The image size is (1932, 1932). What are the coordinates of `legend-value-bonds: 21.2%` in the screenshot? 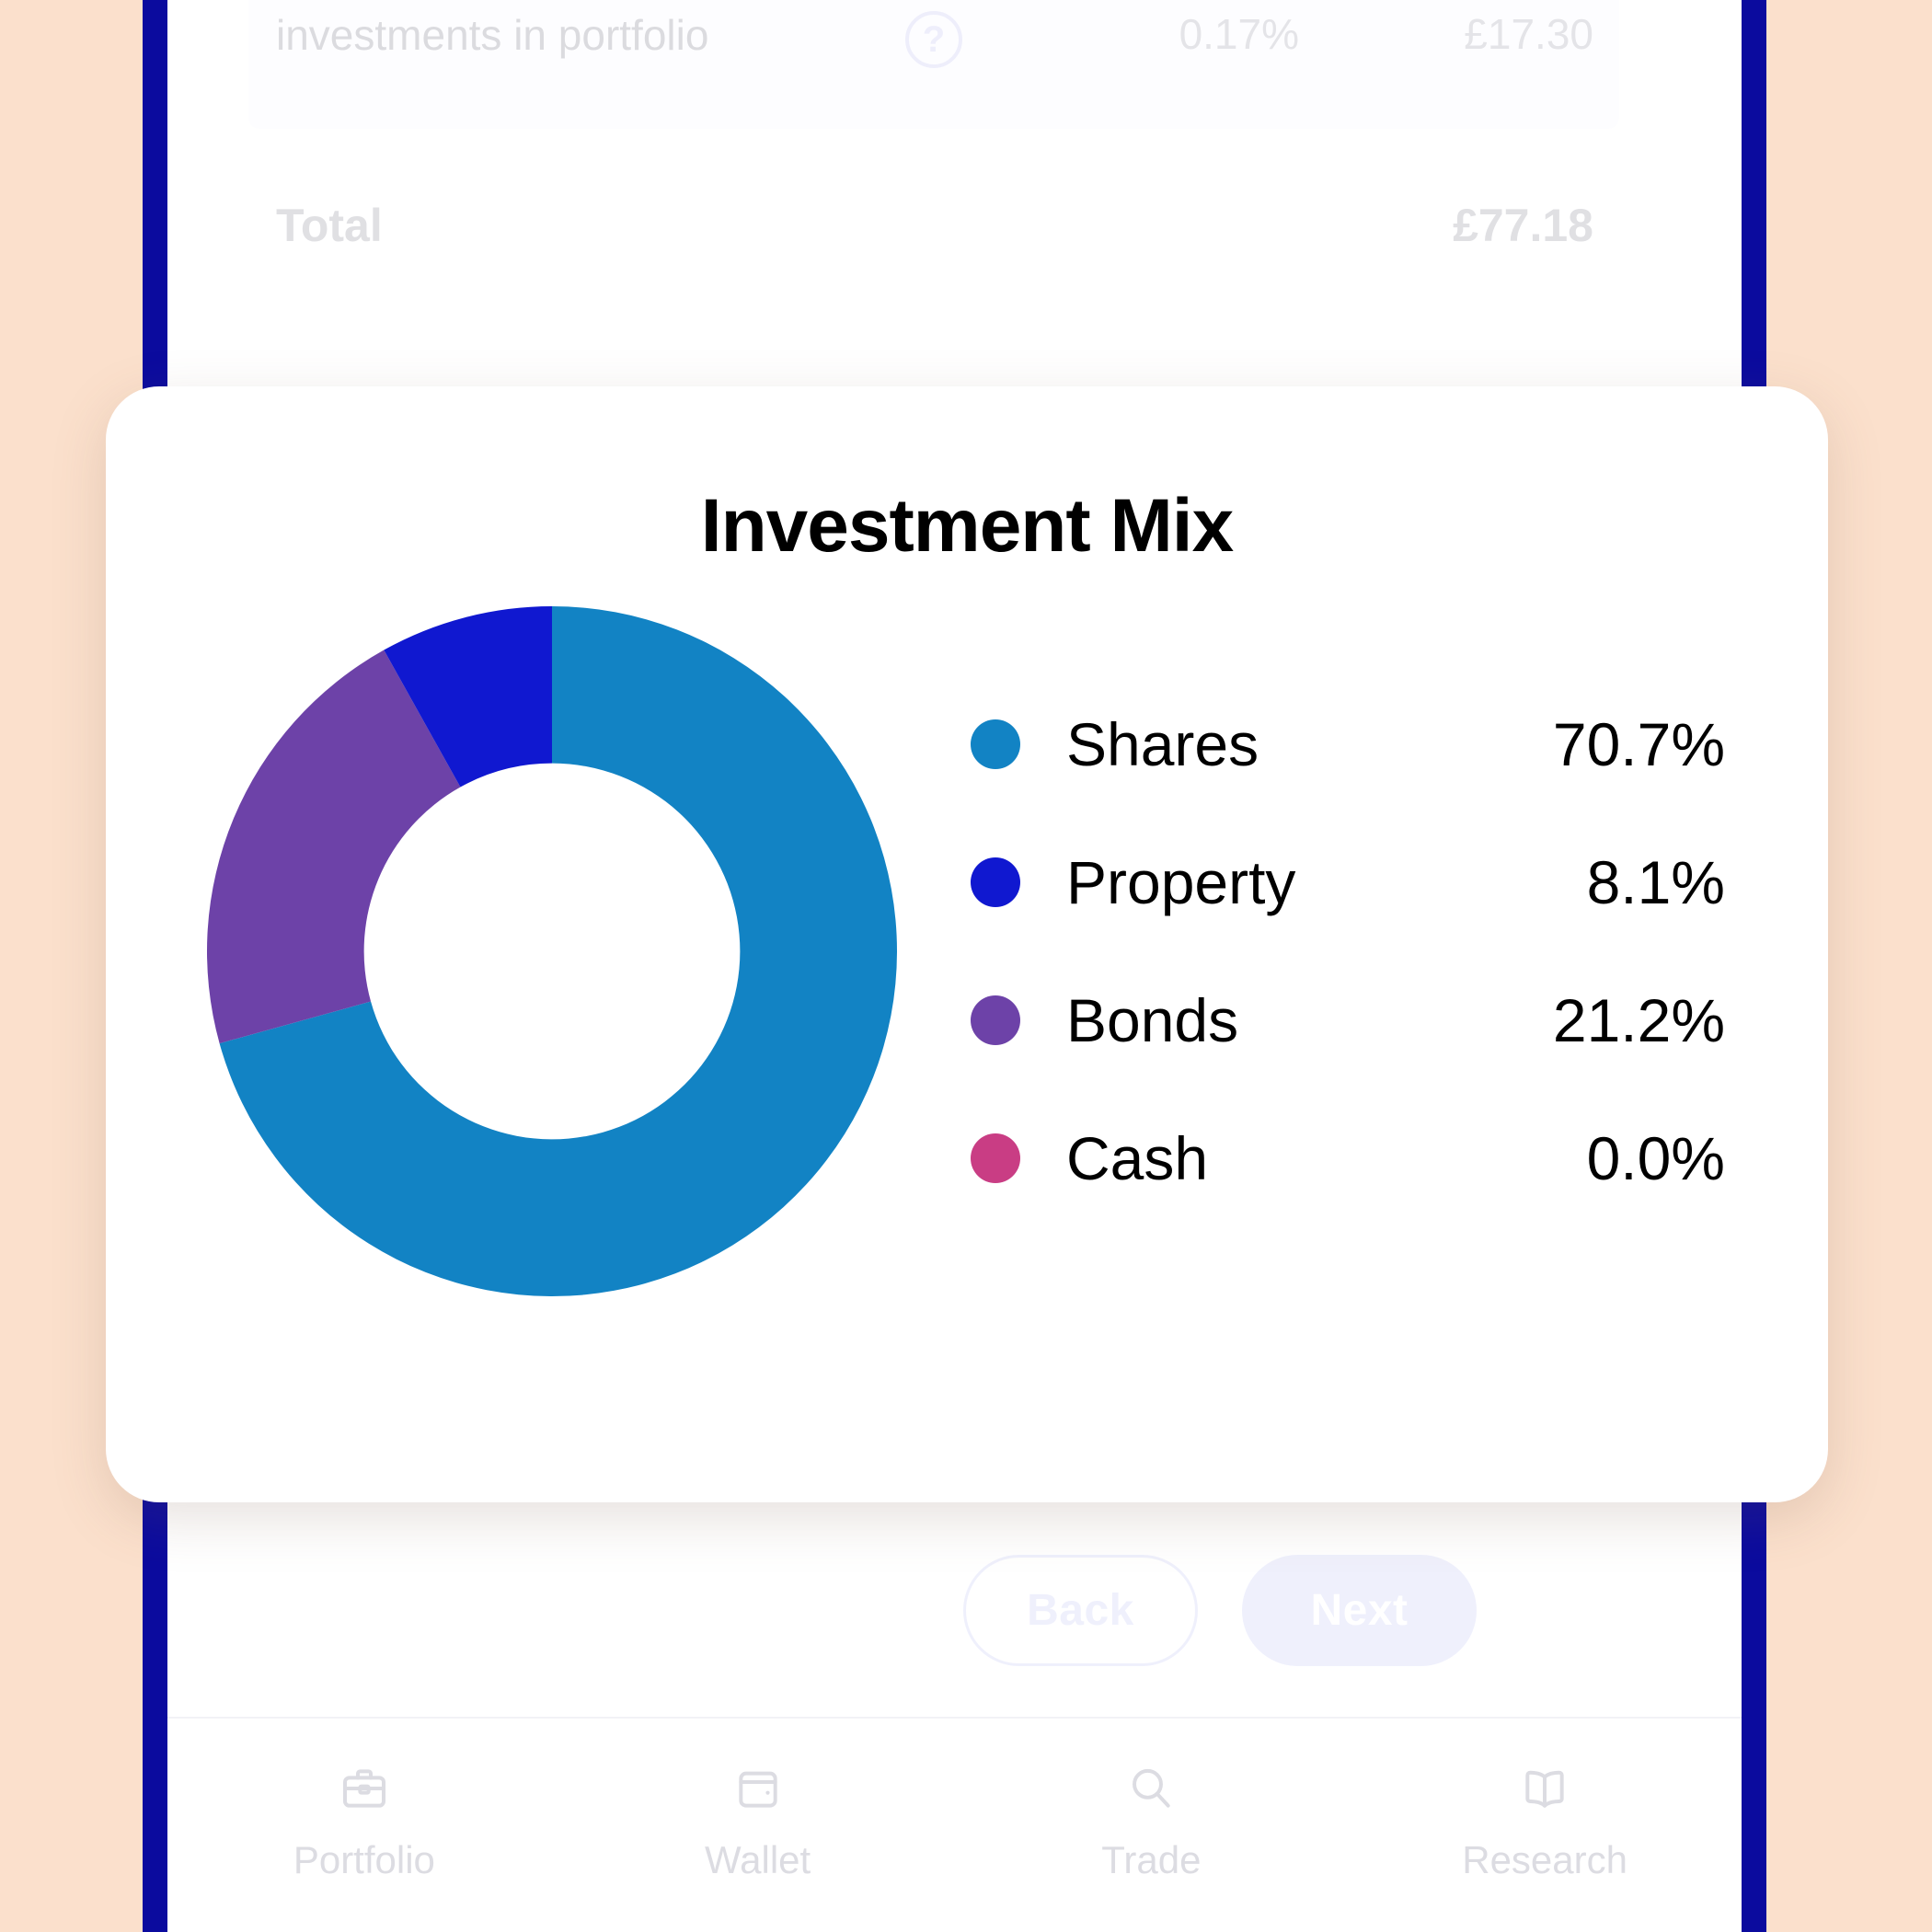 It's located at (1638, 1020).